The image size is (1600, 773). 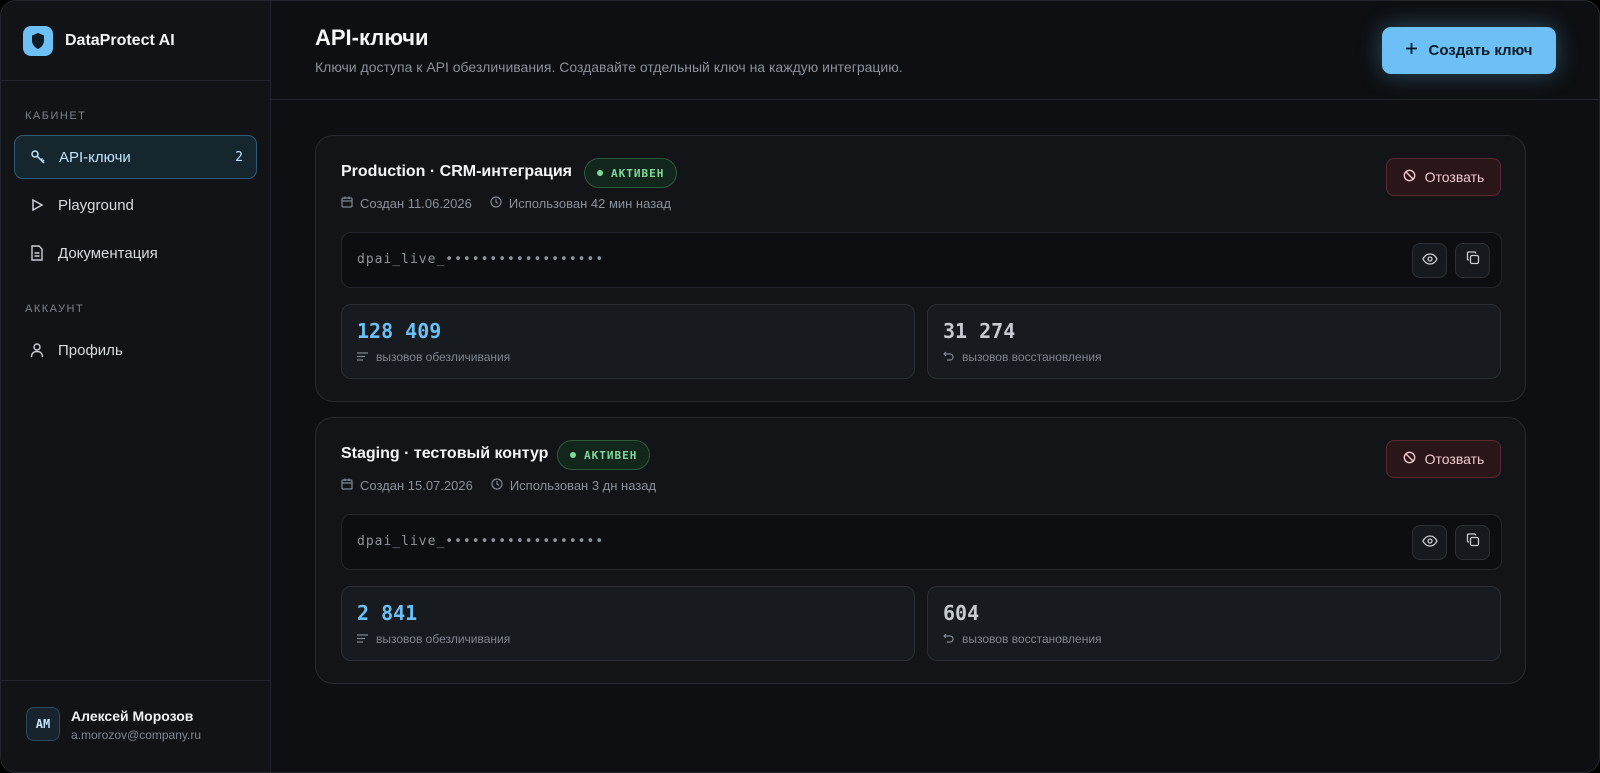 I want to click on app-name: DataProtect AI, so click(x=120, y=40).